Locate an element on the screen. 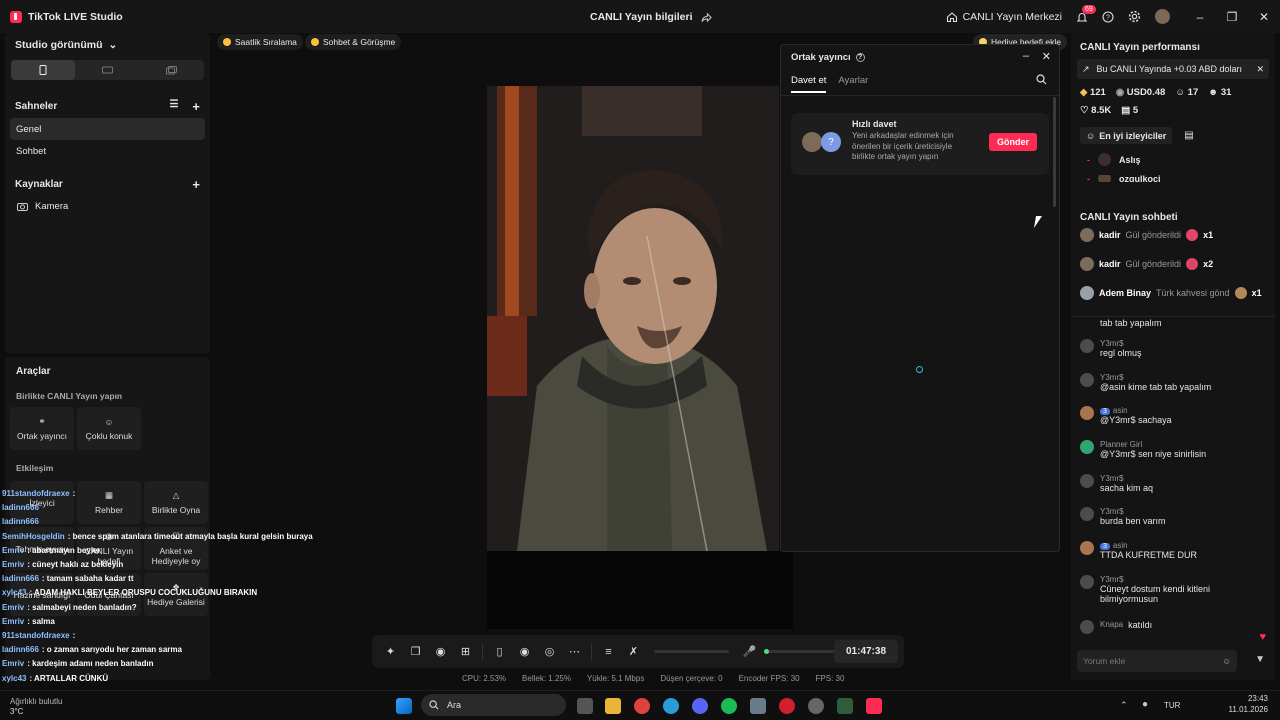 The height and width of the screenshot is (720, 1280). chip-label: Saatlik Sıralama is located at coordinates (266, 42).